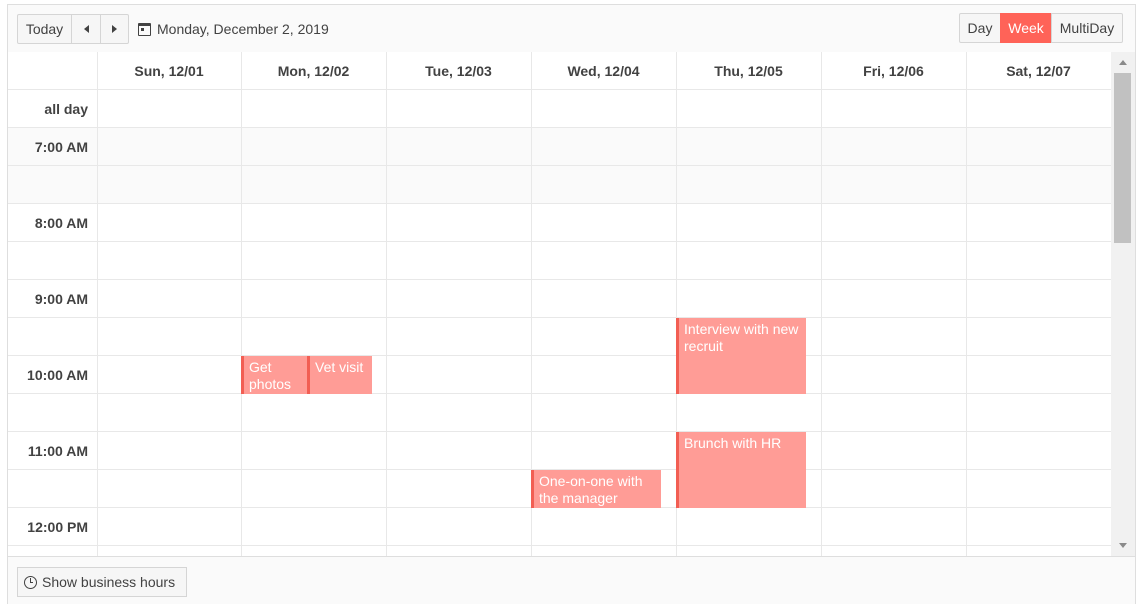  What do you see at coordinates (559, 109) in the screenshot?
I see `allday-row` at bounding box center [559, 109].